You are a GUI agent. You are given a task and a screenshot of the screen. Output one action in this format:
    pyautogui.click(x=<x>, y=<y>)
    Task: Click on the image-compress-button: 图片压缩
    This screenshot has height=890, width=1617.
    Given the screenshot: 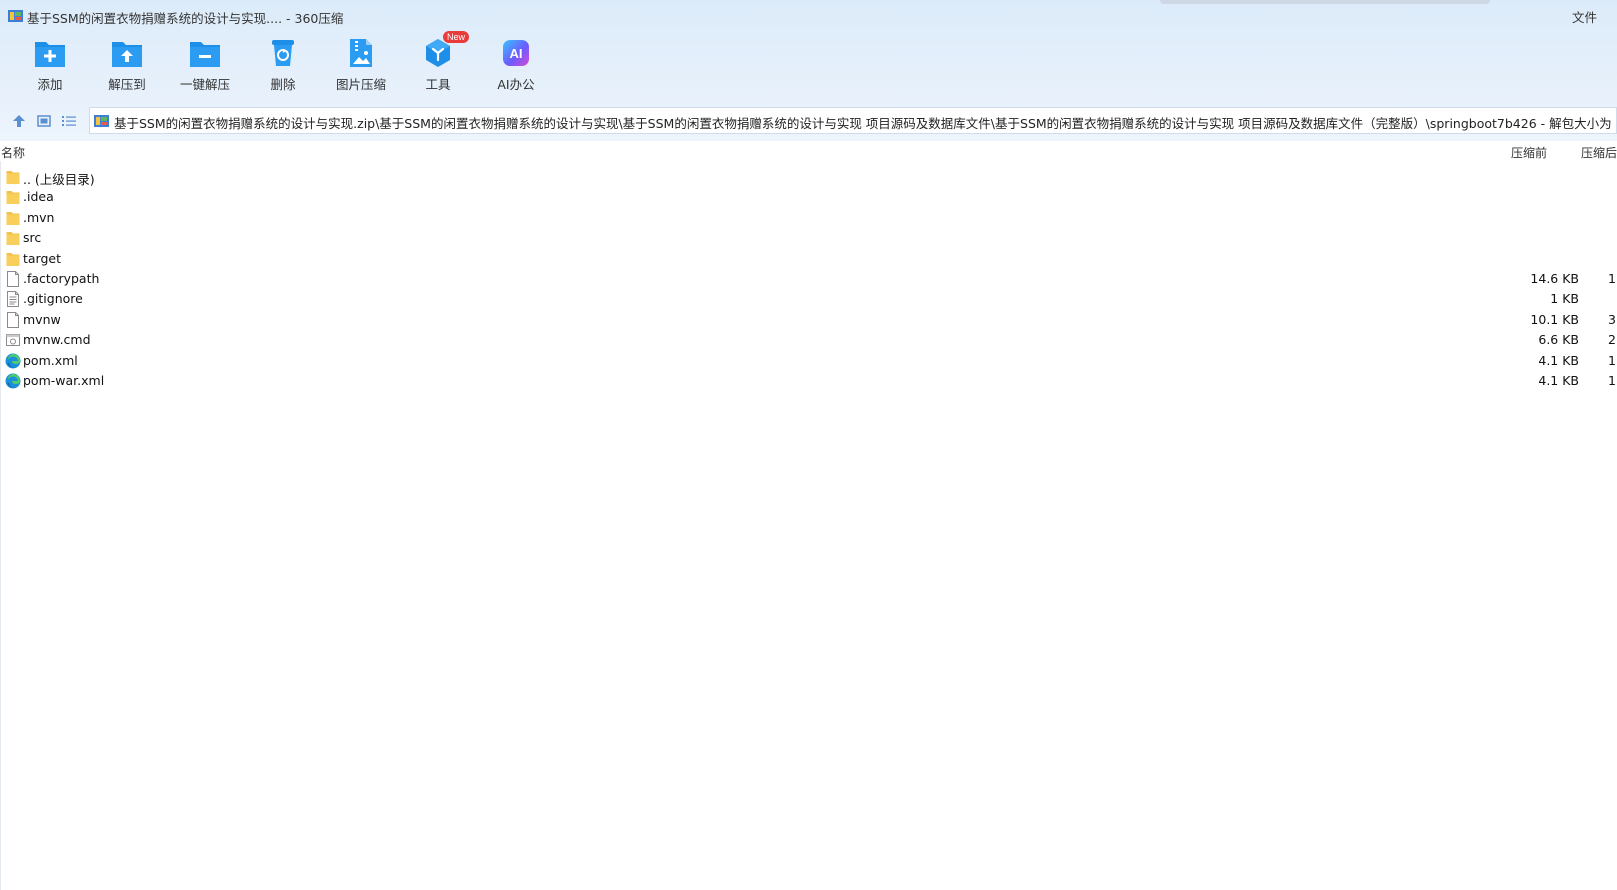 What is the action you would take?
    pyautogui.click(x=361, y=65)
    